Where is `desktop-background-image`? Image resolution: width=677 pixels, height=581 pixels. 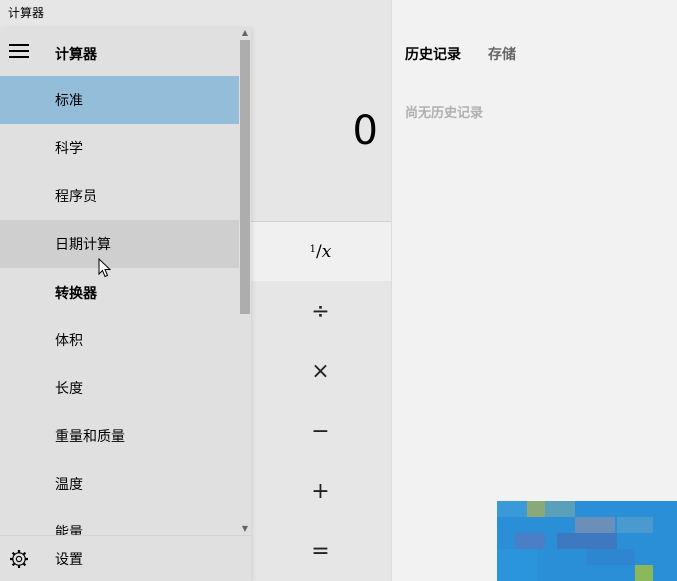
desktop-background-image is located at coordinates (587, 541).